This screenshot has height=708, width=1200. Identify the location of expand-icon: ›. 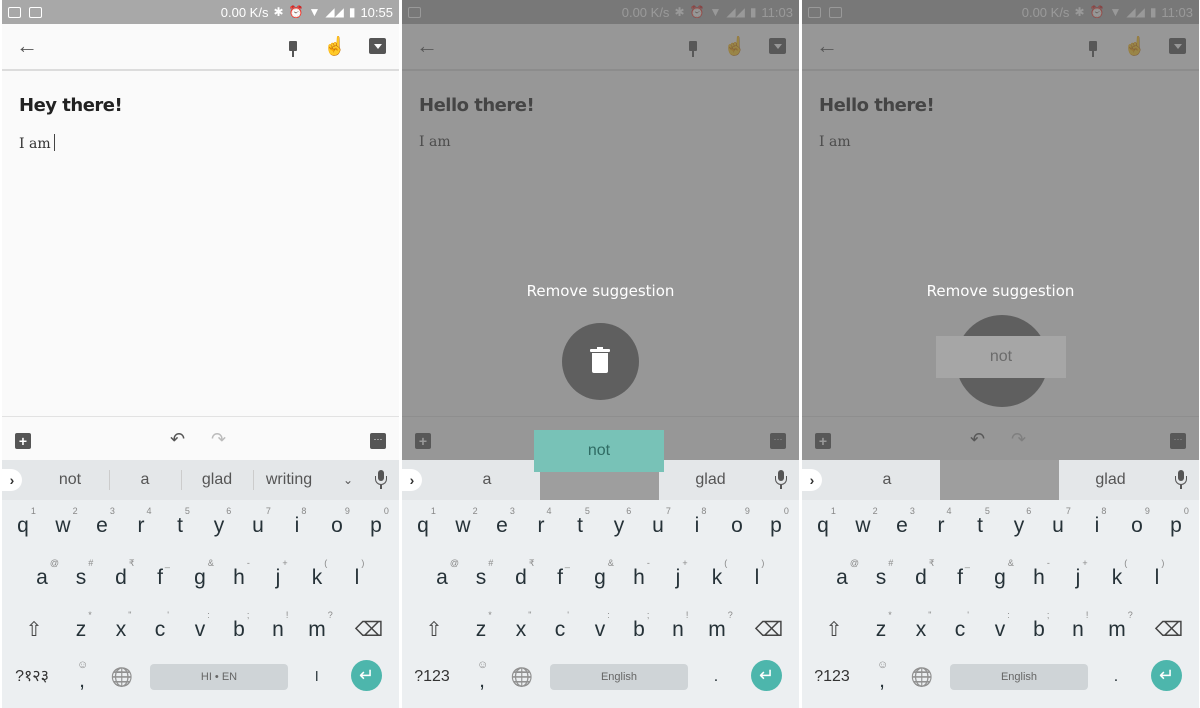
(812, 480).